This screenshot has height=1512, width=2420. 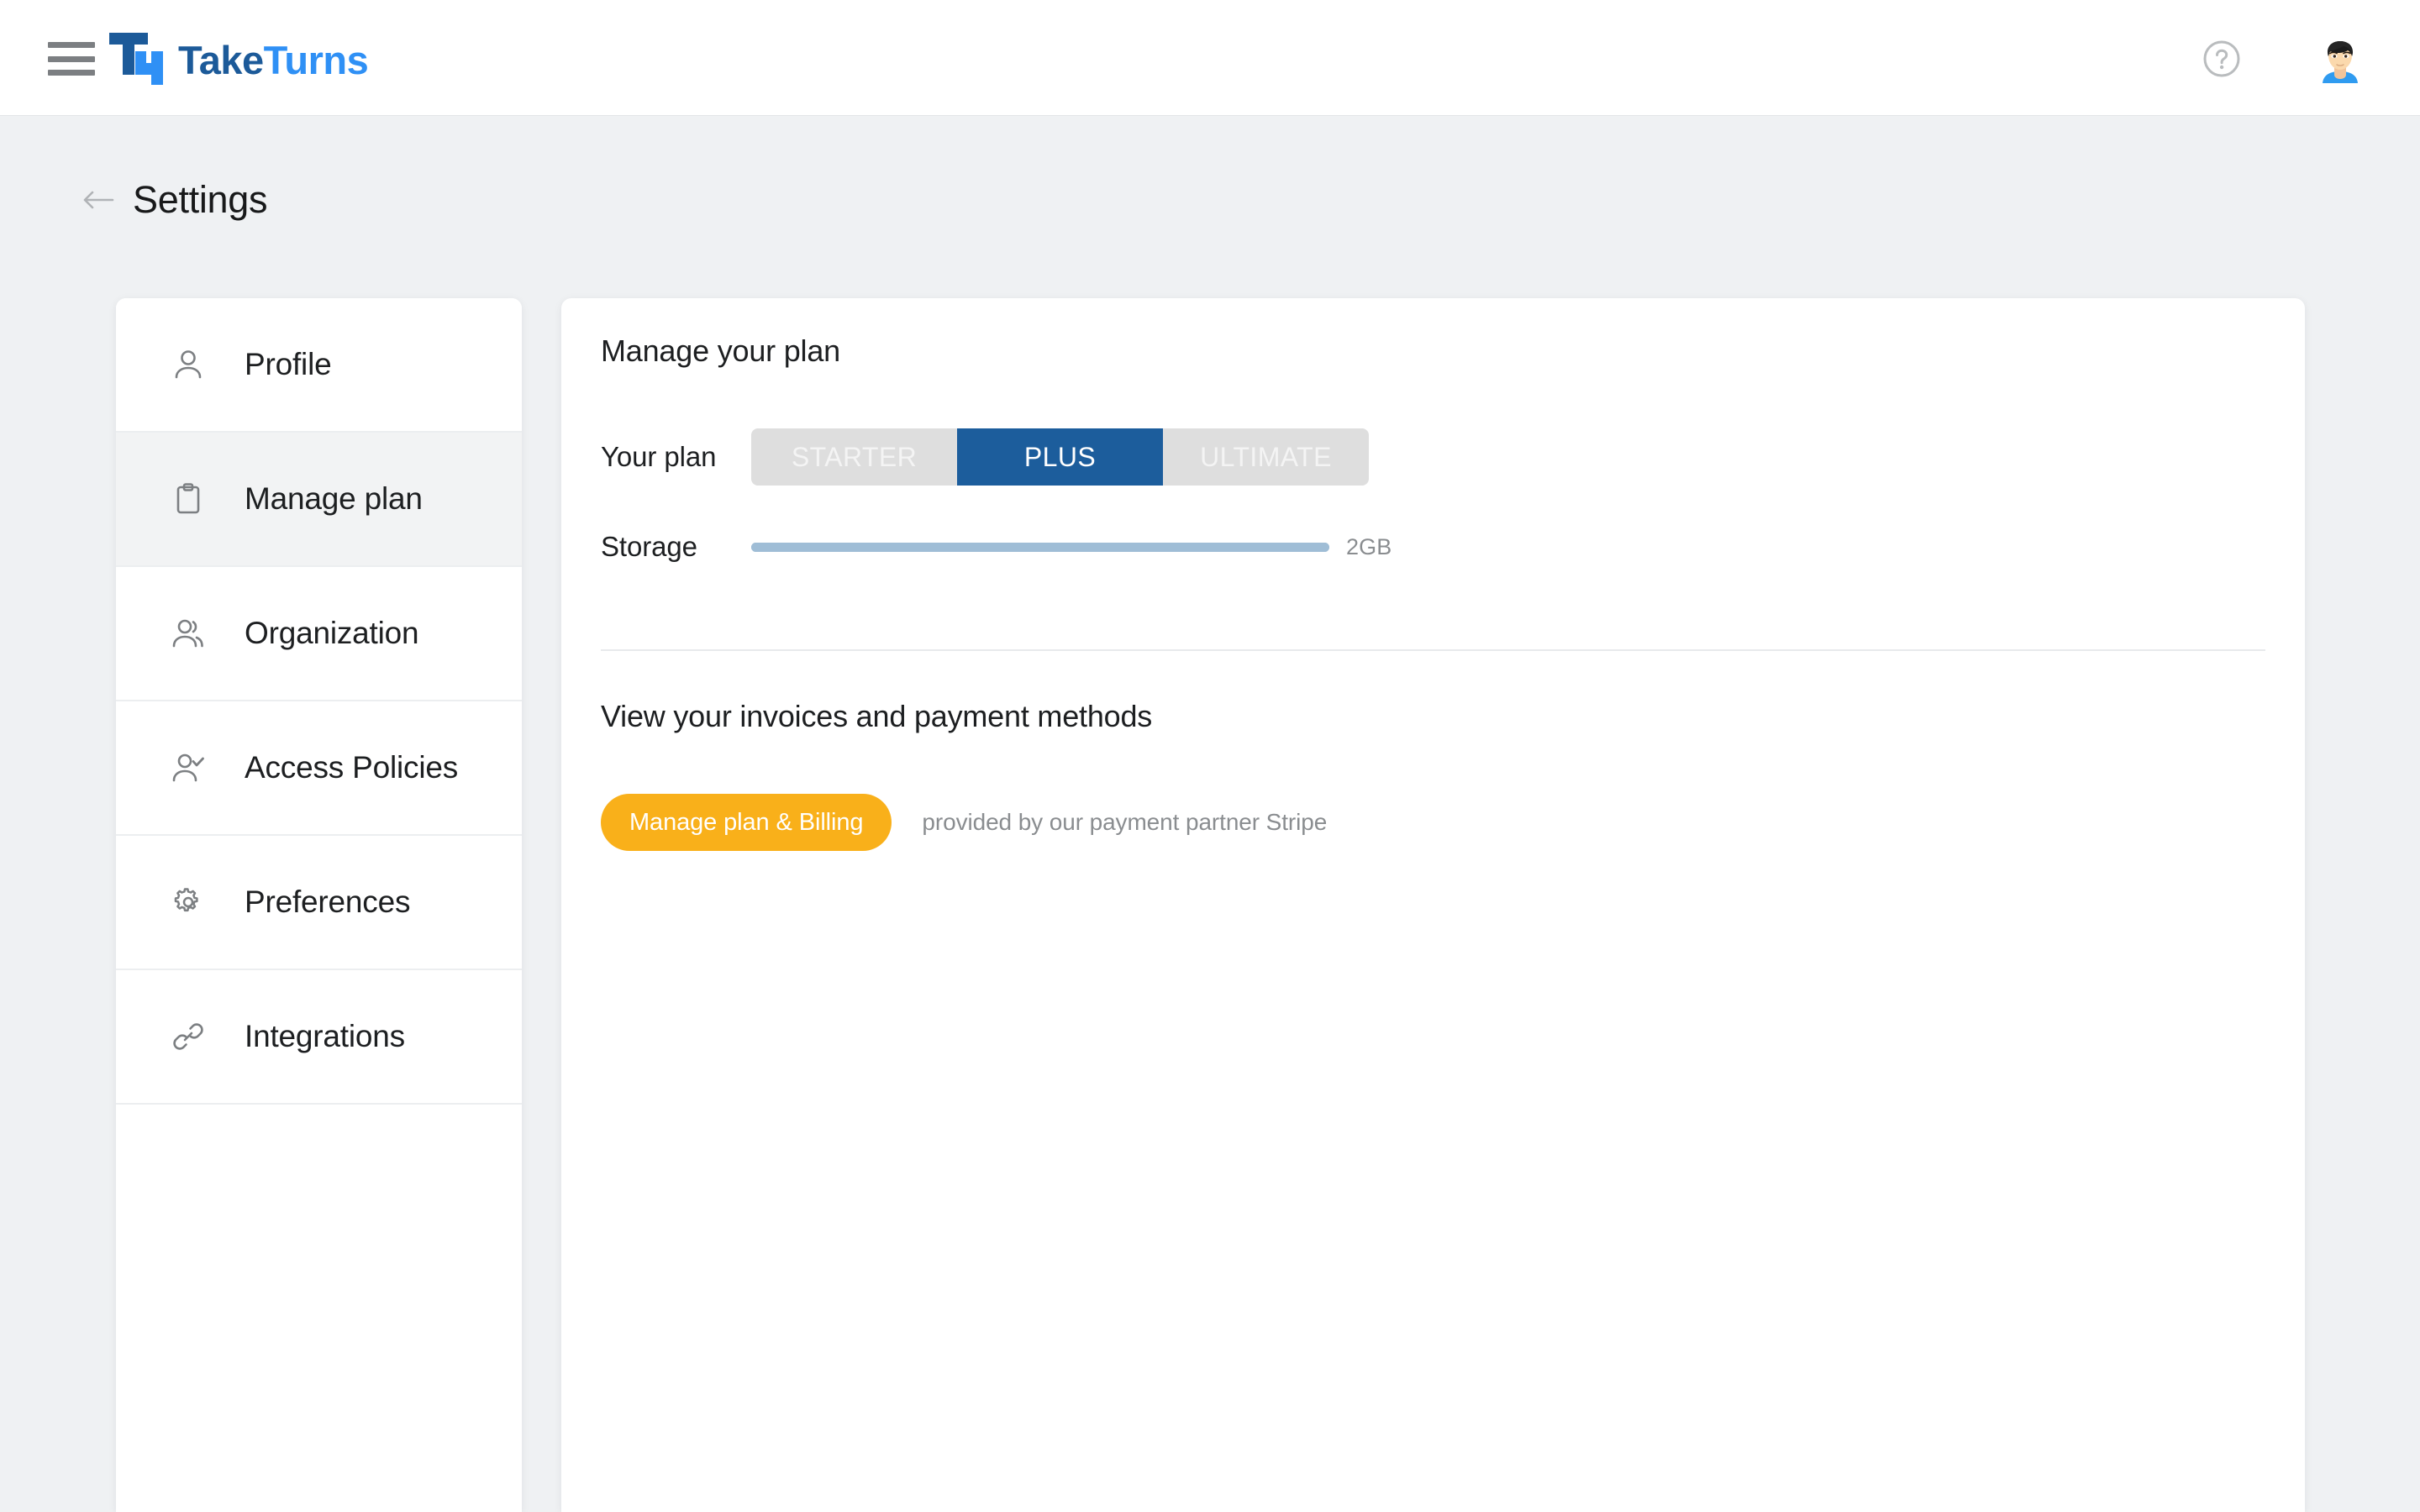 What do you see at coordinates (334, 498) in the screenshot?
I see `sidebar-item-label: Manage plan` at bounding box center [334, 498].